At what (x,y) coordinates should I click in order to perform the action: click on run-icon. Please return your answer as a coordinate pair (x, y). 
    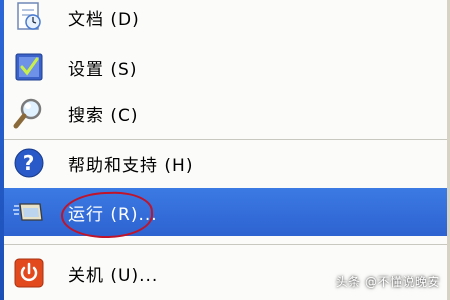
    Looking at the image, I should click on (29, 212).